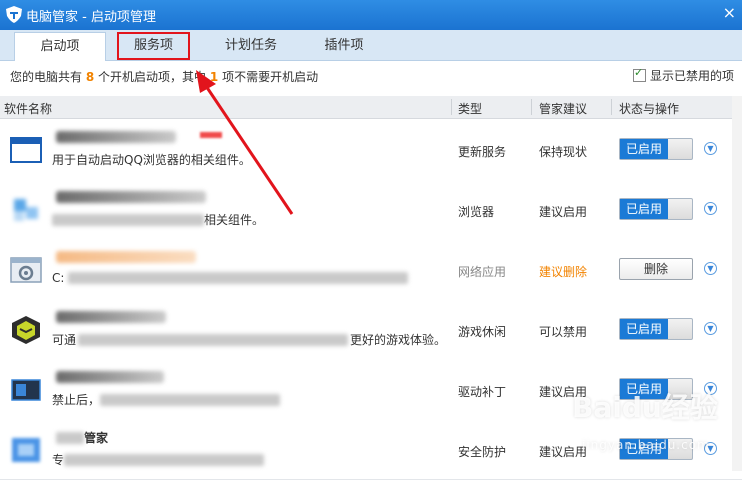  I want to click on software-desc: 相关组件。, so click(158, 219).